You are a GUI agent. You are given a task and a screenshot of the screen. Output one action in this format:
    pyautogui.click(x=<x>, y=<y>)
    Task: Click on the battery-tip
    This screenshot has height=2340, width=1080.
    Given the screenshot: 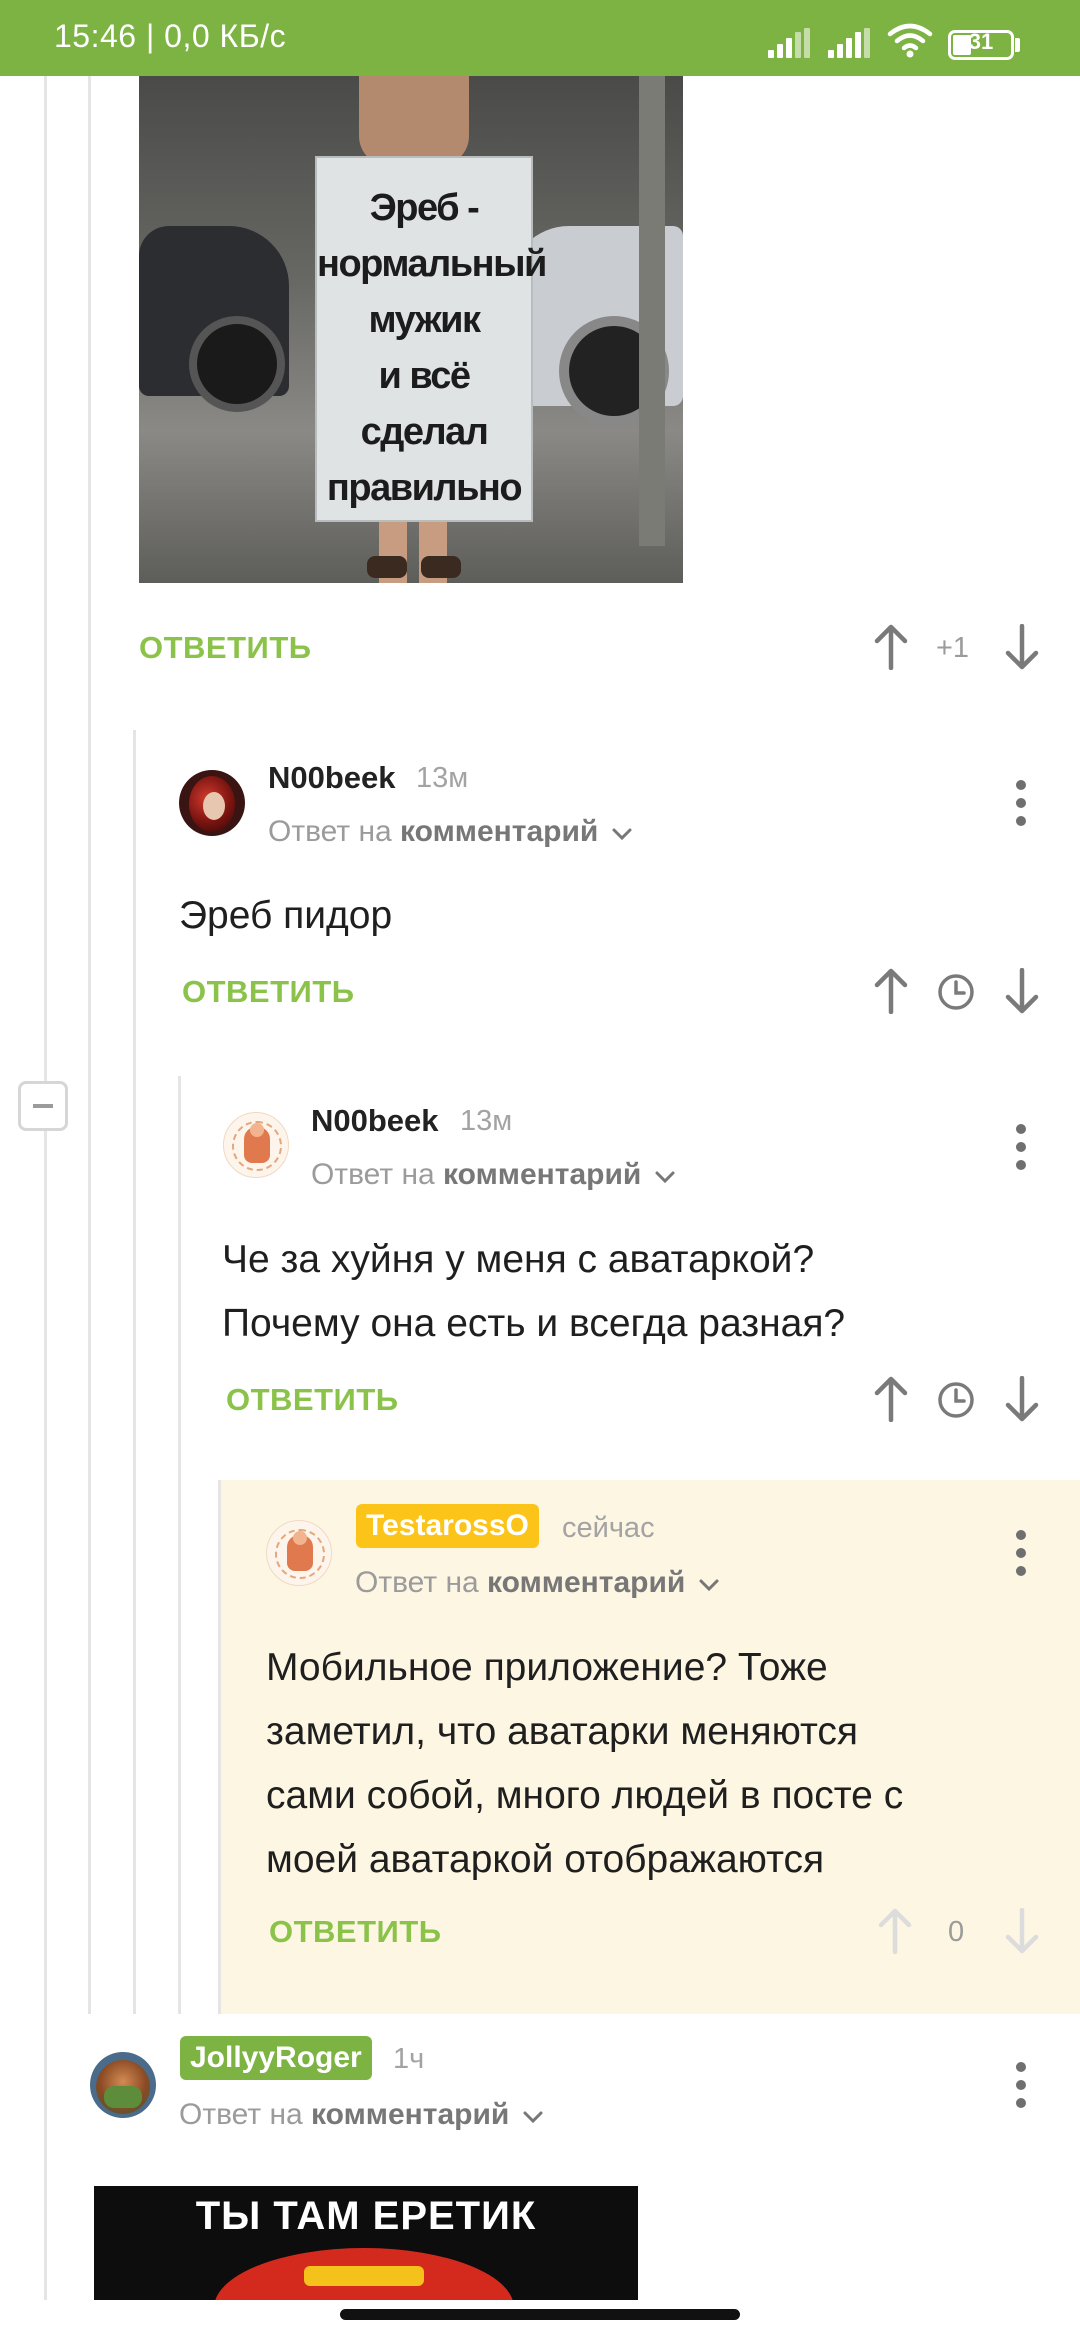 What is the action you would take?
    pyautogui.click(x=1017, y=45)
    